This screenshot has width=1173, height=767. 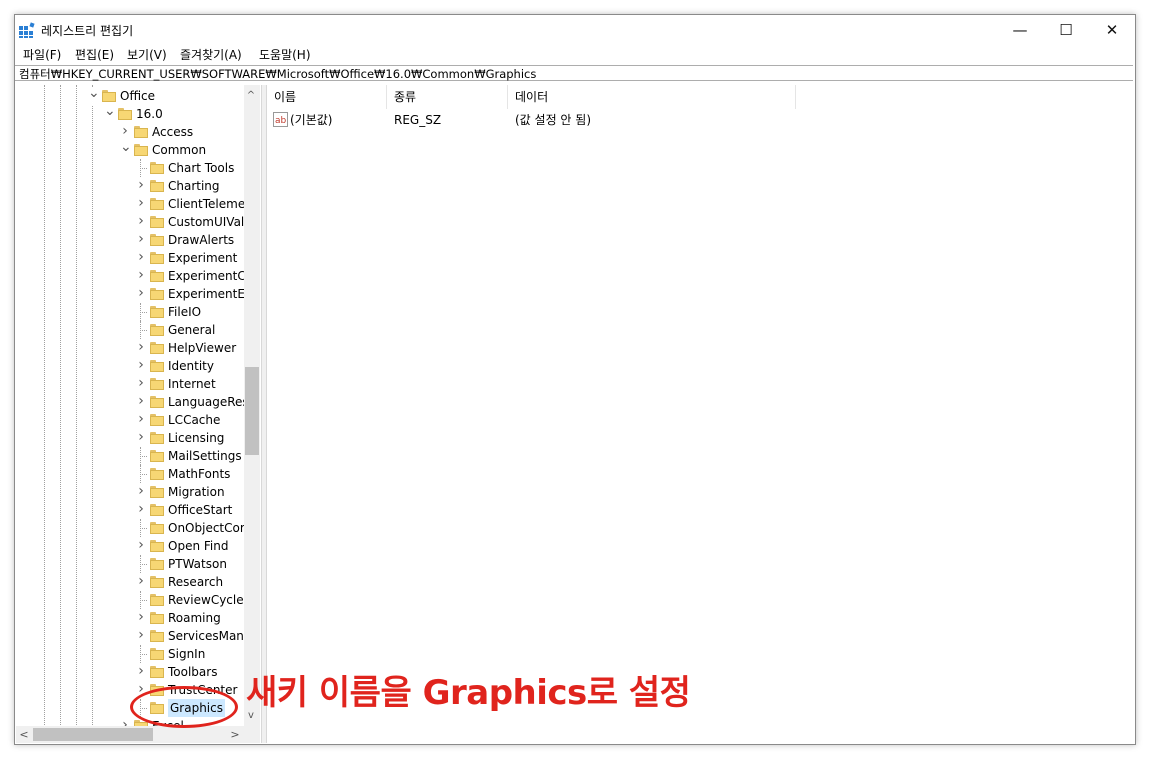 What do you see at coordinates (138, 132) in the screenshot?
I see `tree-item: › Access` at bounding box center [138, 132].